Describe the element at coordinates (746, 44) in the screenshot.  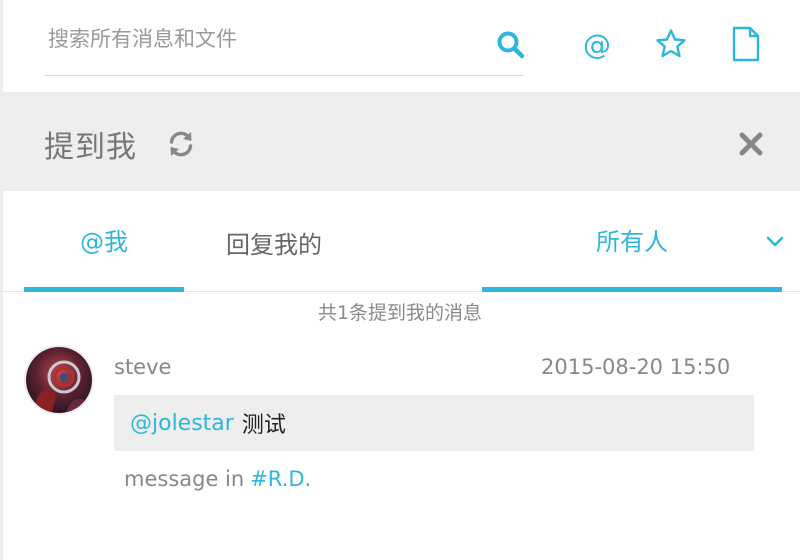
I see `file-icon` at that location.